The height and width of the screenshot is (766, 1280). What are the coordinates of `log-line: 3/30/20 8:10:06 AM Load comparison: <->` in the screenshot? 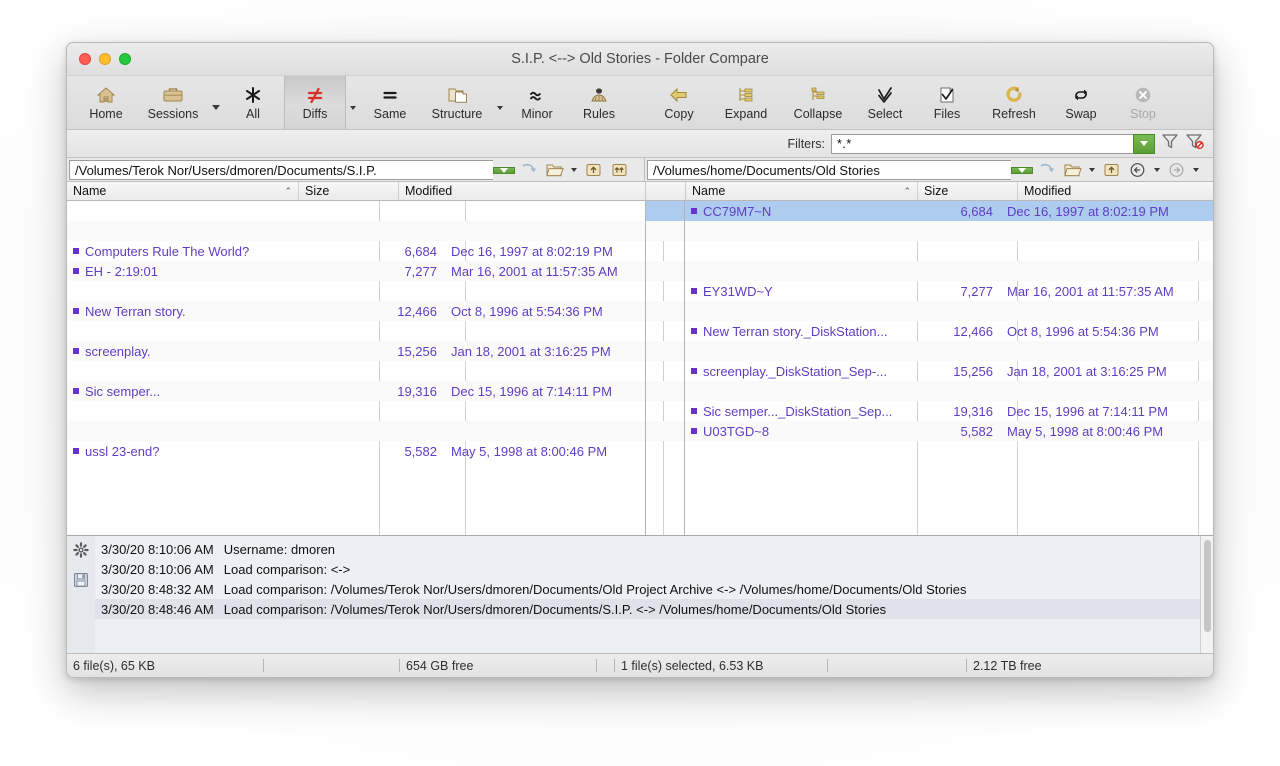 It's located at (647, 569).